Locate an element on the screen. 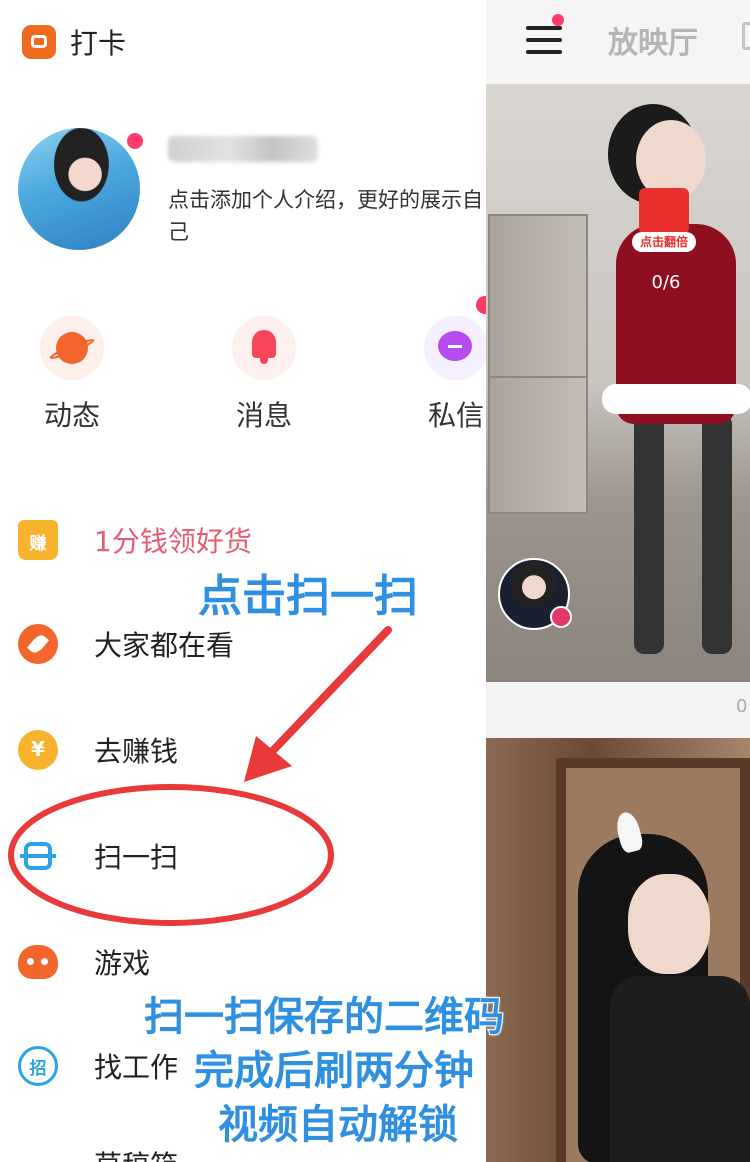 This screenshot has width=750, height=1162. checkin-entry: 打卡 is located at coordinates (74, 42).